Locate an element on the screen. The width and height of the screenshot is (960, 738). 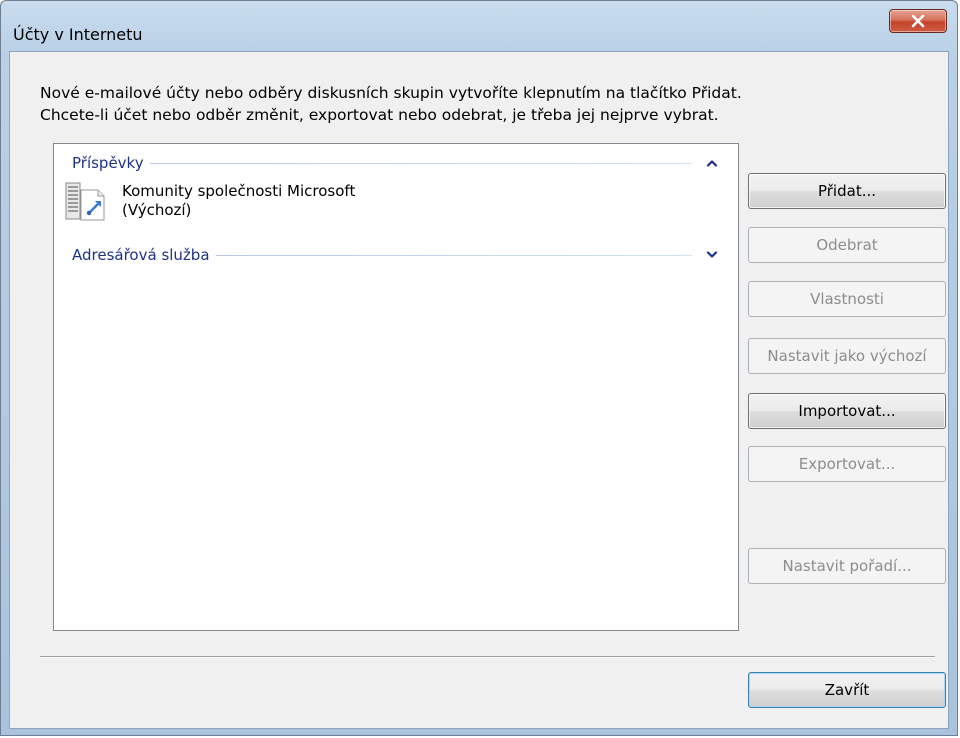
close-window-button is located at coordinates (918, 21).